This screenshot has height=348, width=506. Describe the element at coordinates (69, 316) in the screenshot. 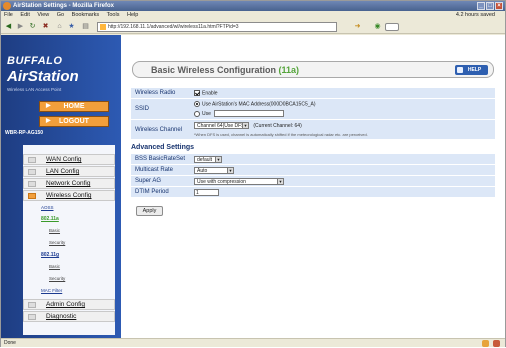

I see `sidebar-item-diagnostic: Diagnostic` at that location.